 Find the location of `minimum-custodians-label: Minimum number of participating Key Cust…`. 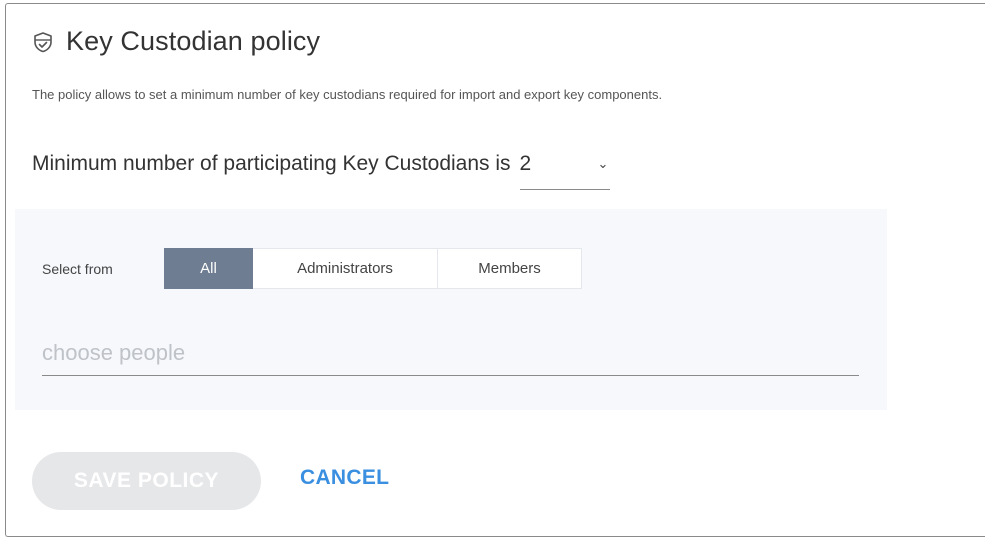

minimum-custodians-label: Minimum number of participating Key Cust… is located at coordinates (271, 163).